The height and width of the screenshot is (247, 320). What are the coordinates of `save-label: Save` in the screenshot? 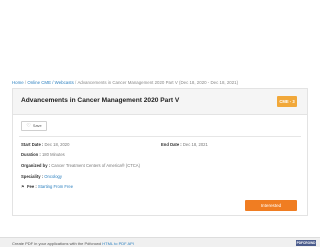 It's located at (37, 126).